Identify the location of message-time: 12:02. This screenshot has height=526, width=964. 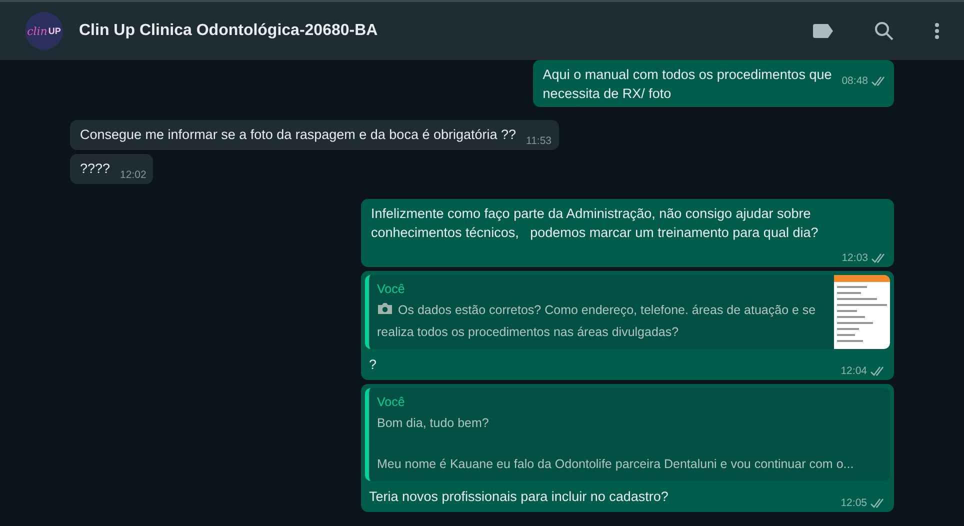
(133, 175).